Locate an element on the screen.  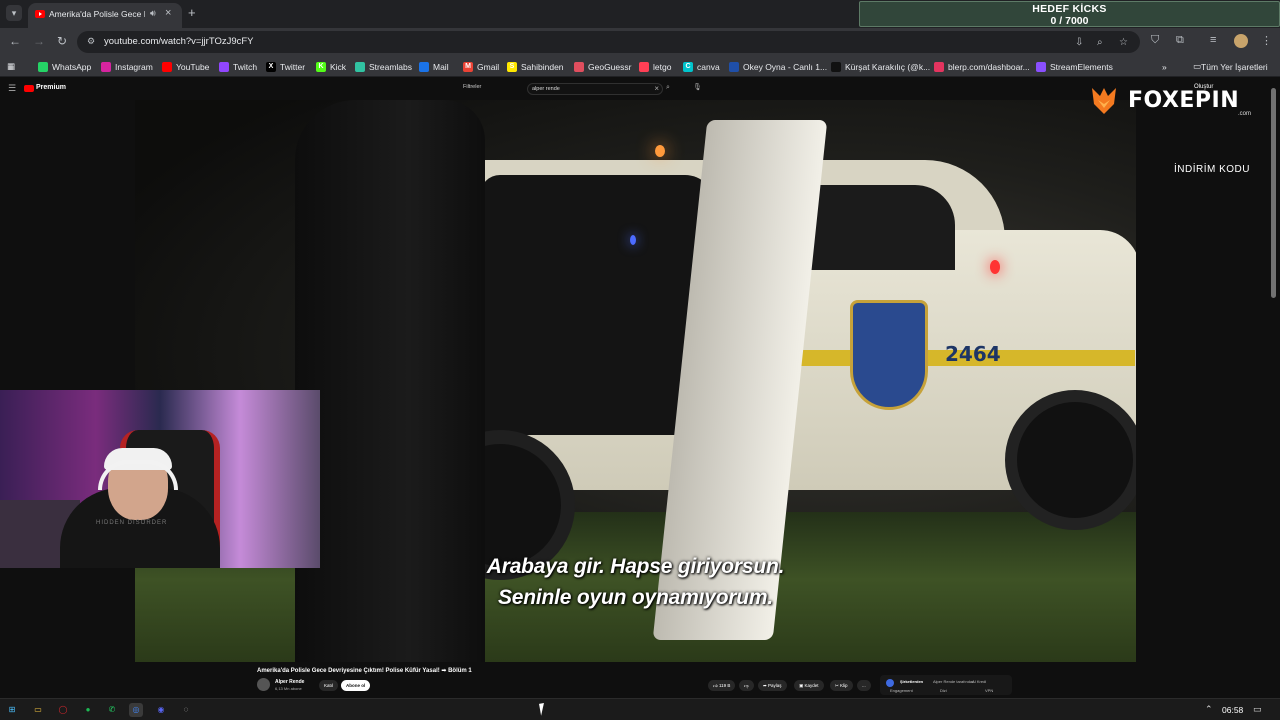
bookmark-label: YouTube is located at coordinates (193, 66).